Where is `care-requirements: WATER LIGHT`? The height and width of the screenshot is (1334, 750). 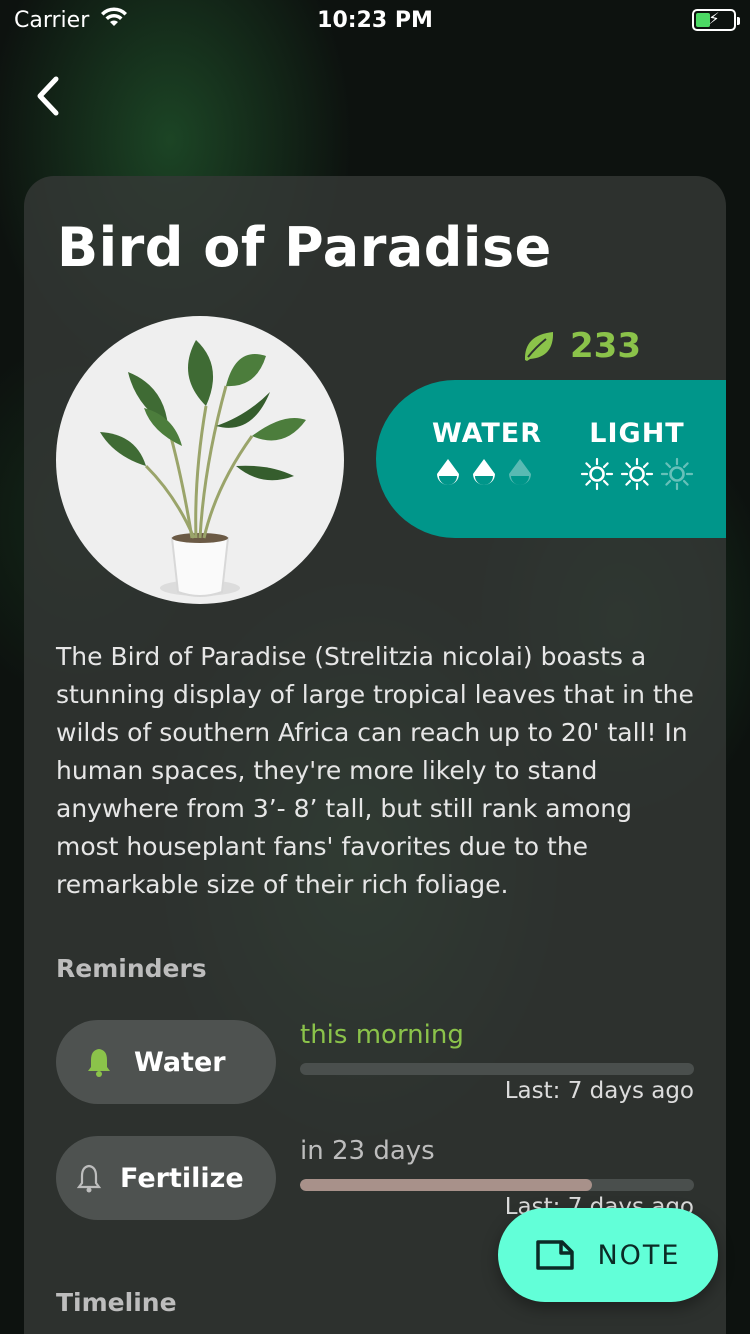
care-requirements: WATER LIGHT is located at coordinates (551, 459).